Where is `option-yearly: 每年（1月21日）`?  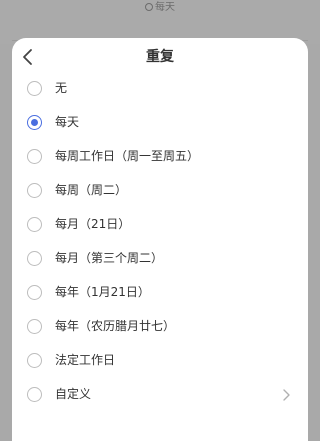
option-yearly: 每年（1月21日） is located at coordinates (160, 293).